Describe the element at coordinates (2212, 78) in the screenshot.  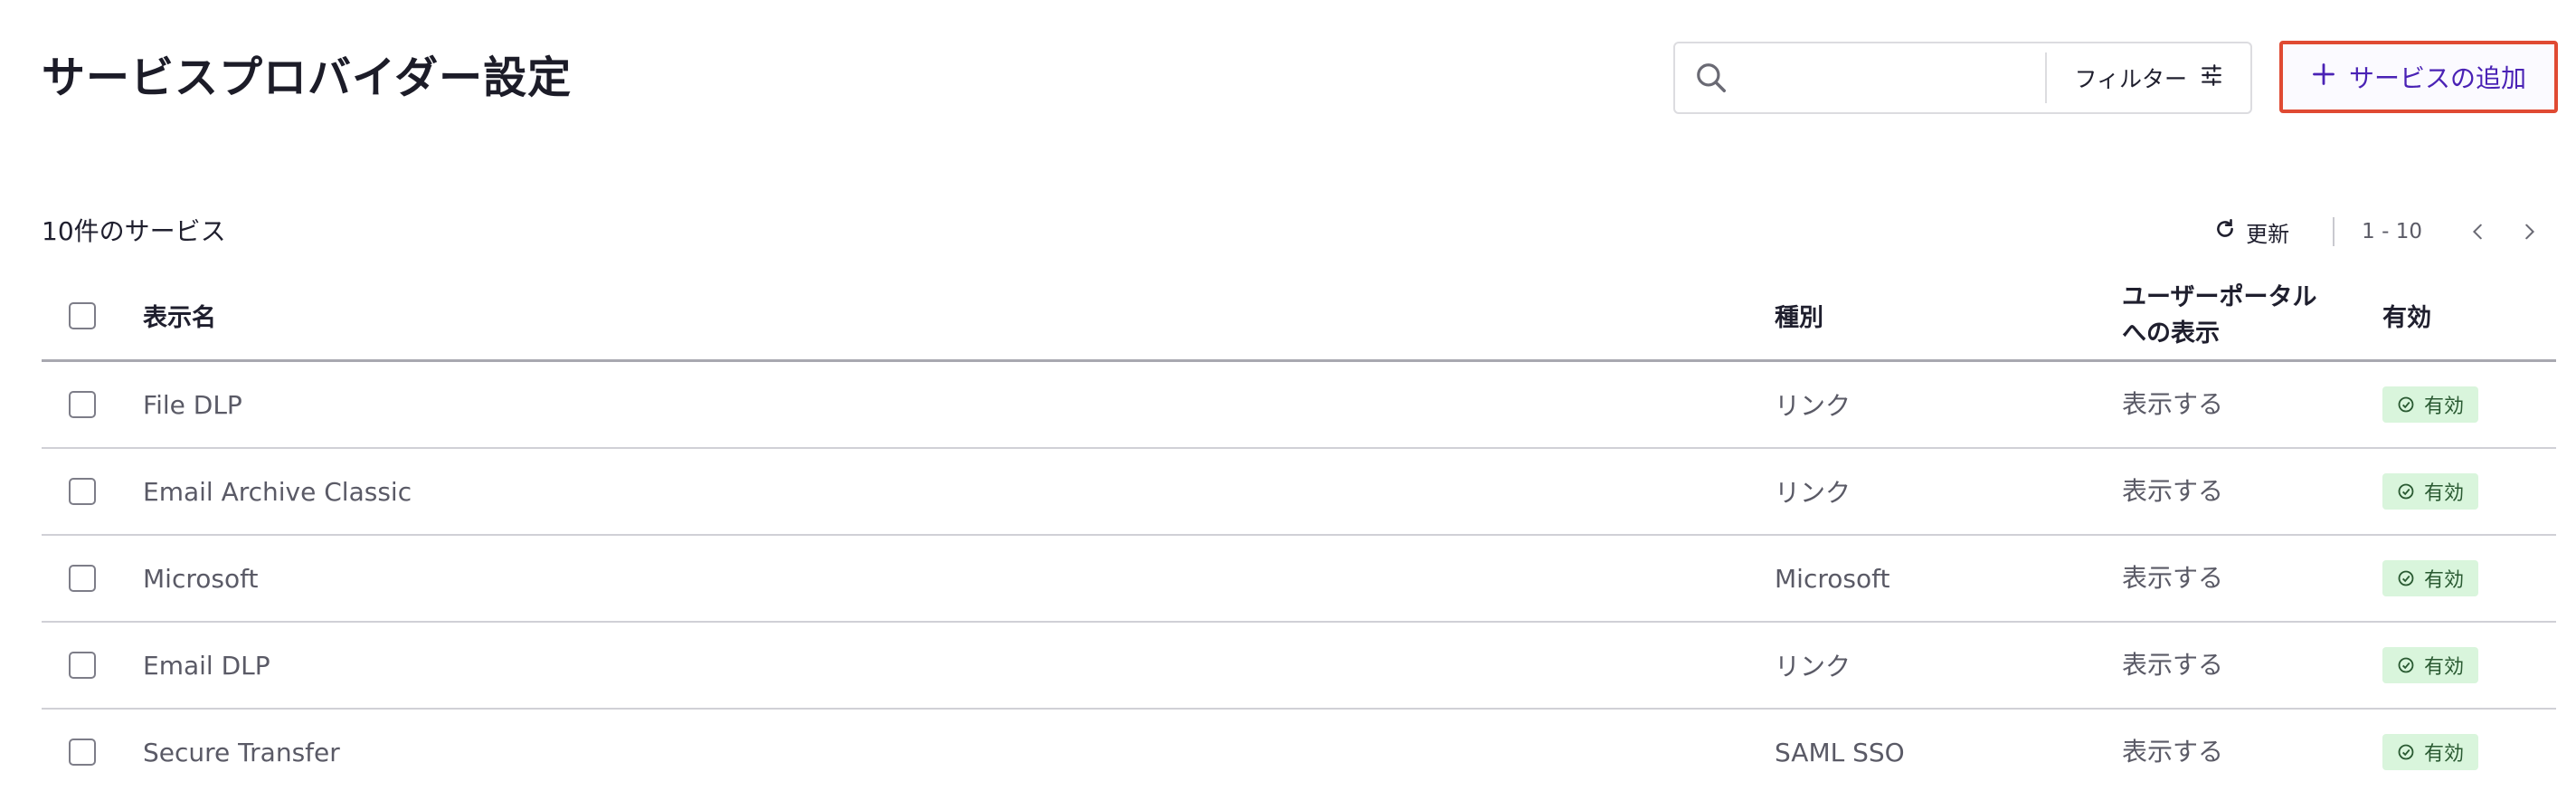
I see `sliders-icon` at that location.